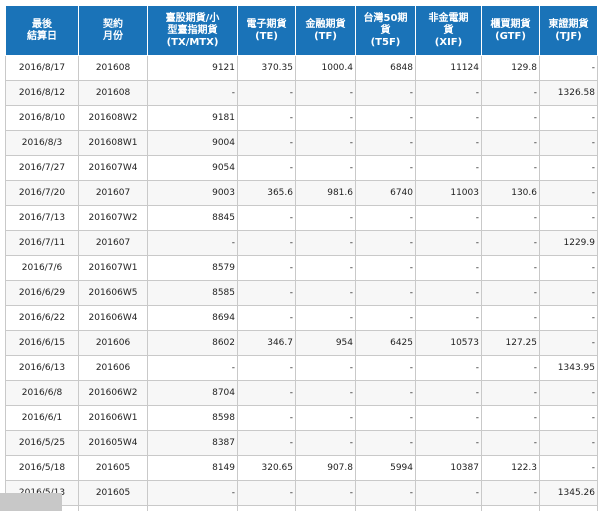 This screenshot has height=511, width=600. What do you see at coordinates (510, 343) in the screenshot?
I see `cell-gtf: 127.25` at bounding box center [510, 343].